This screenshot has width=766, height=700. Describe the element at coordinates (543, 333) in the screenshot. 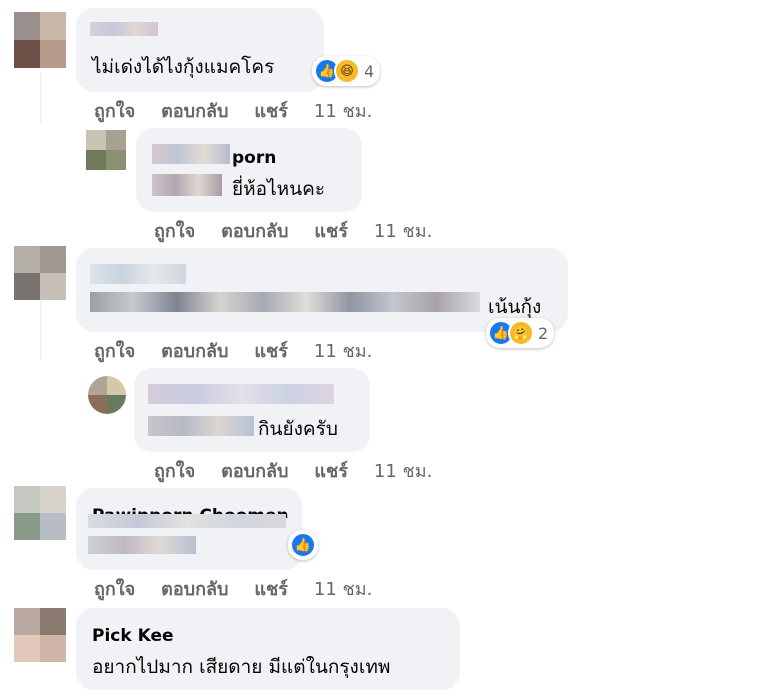

I see `reaction-count: 2` at that location.